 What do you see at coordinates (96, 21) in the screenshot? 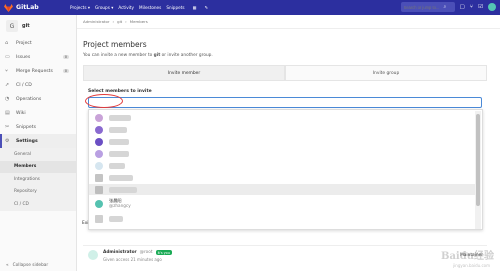
I see `breadcrumb-item: Administrator` at bounding box center [96, 21].